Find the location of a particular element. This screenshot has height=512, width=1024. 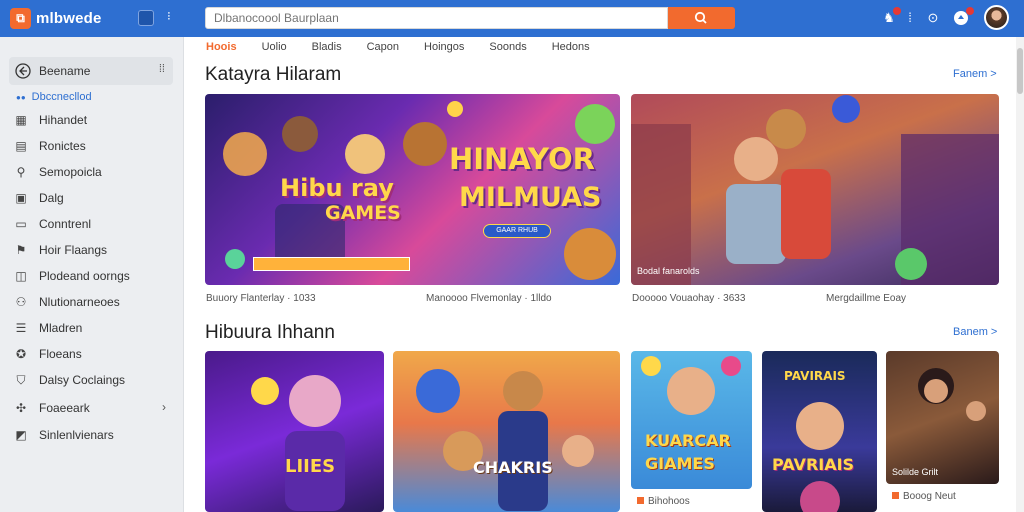

caption-featured-1-right: Manoooo Flvemonlay · 1lldo is located at coordinates (489, 298).